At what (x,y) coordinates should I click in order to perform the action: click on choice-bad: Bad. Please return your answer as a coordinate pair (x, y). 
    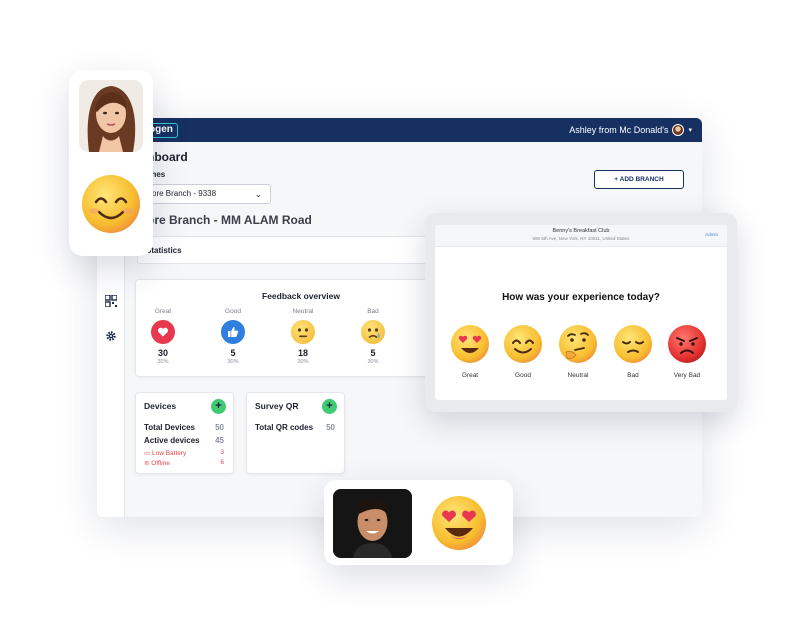
    Looking at the image, I should click on (633, 351).